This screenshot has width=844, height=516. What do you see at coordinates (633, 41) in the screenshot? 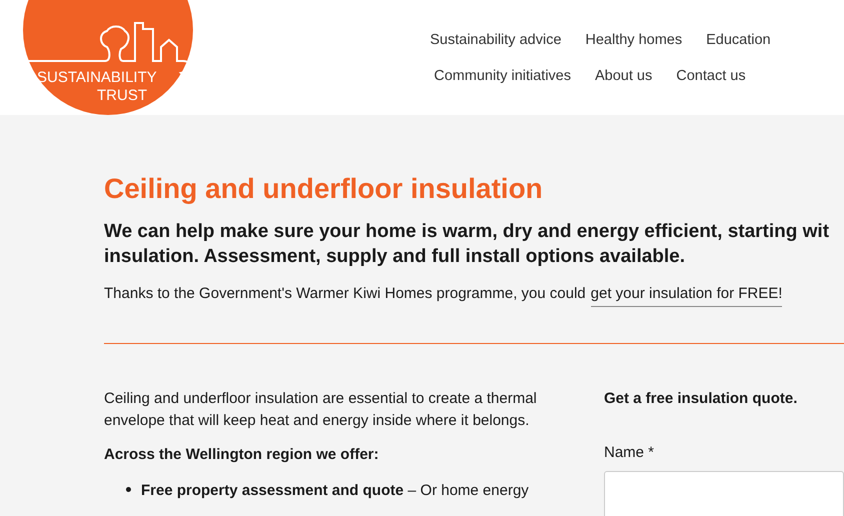
I see `nav-link: Healthy homes` at bounding box center [633, 41].